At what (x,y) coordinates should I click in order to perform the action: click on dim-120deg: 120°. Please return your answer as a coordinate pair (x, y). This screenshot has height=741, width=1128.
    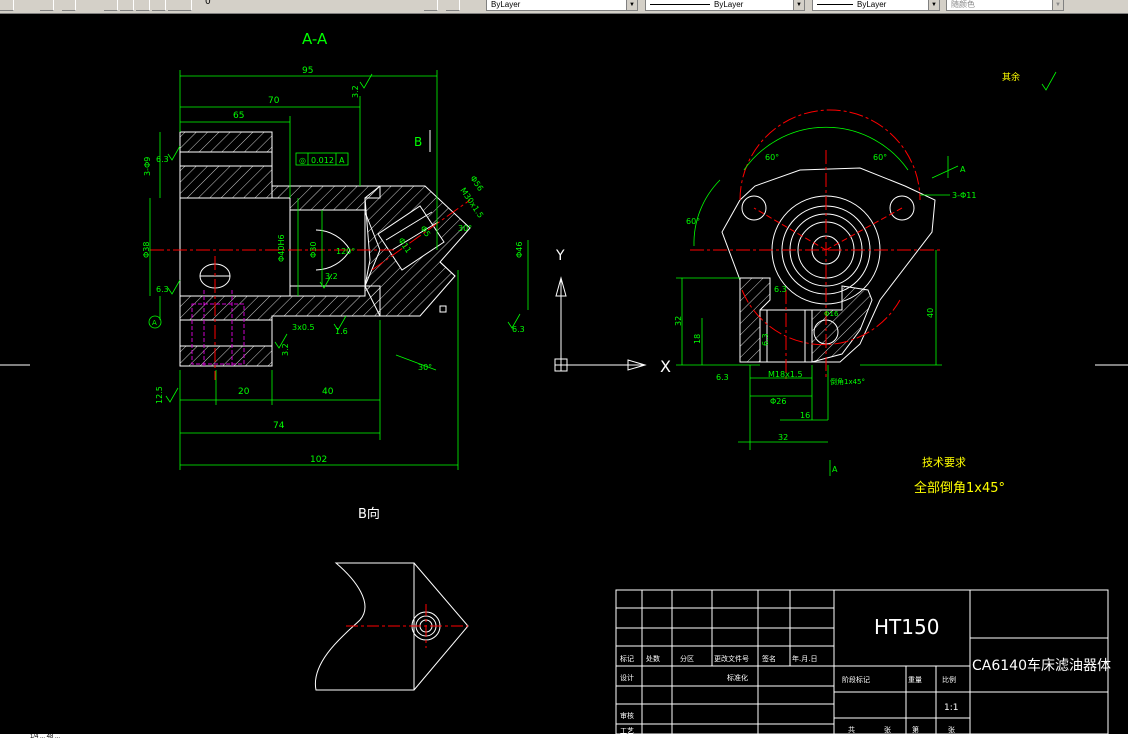
    Looking at the image, I should click on (345, 251).